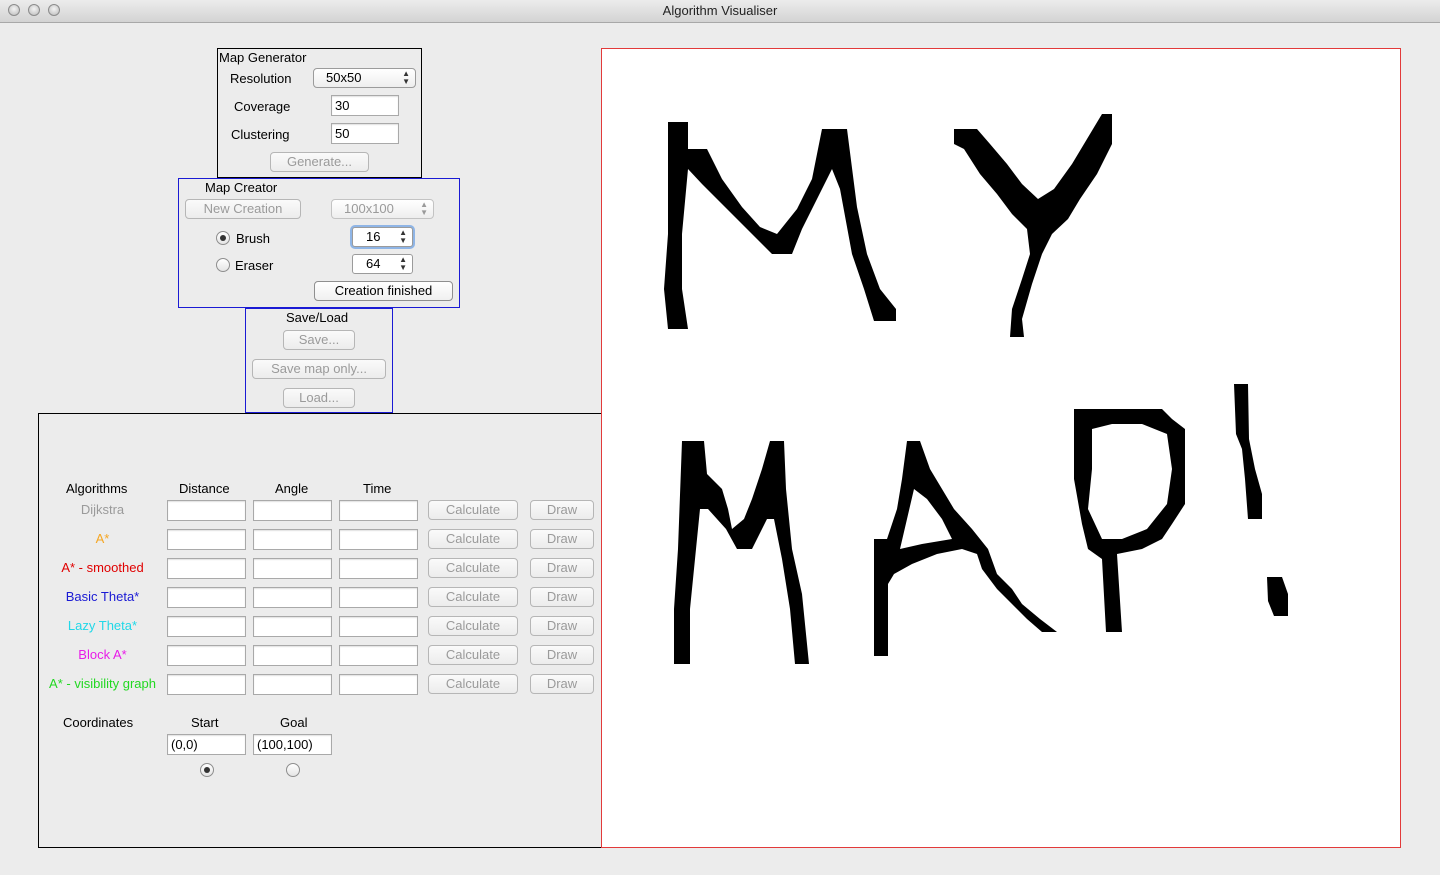  I want to click on resolution-select: 50x50 ▲ ▼, so click(364, 78).